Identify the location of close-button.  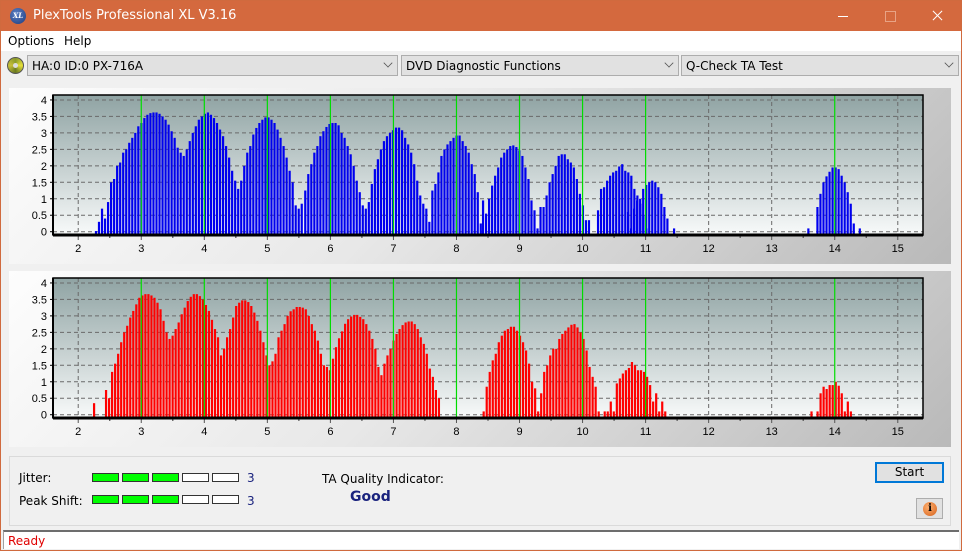
(937, 16).